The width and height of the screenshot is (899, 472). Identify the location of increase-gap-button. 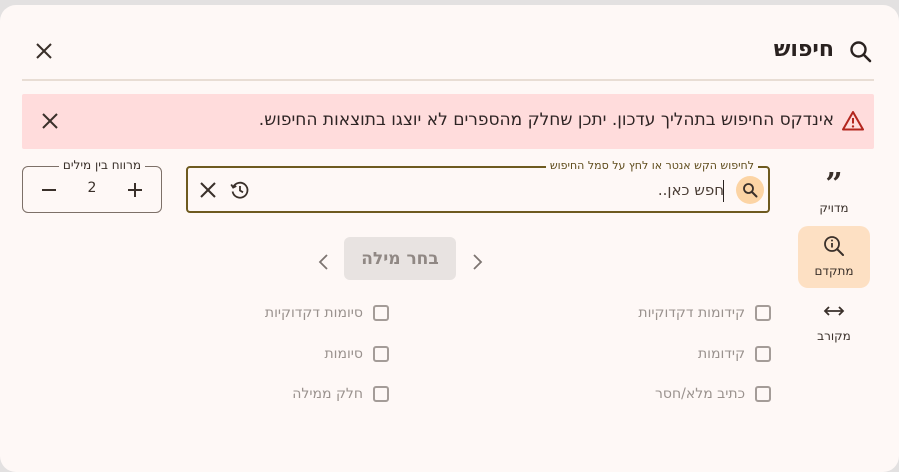
(135, 190).